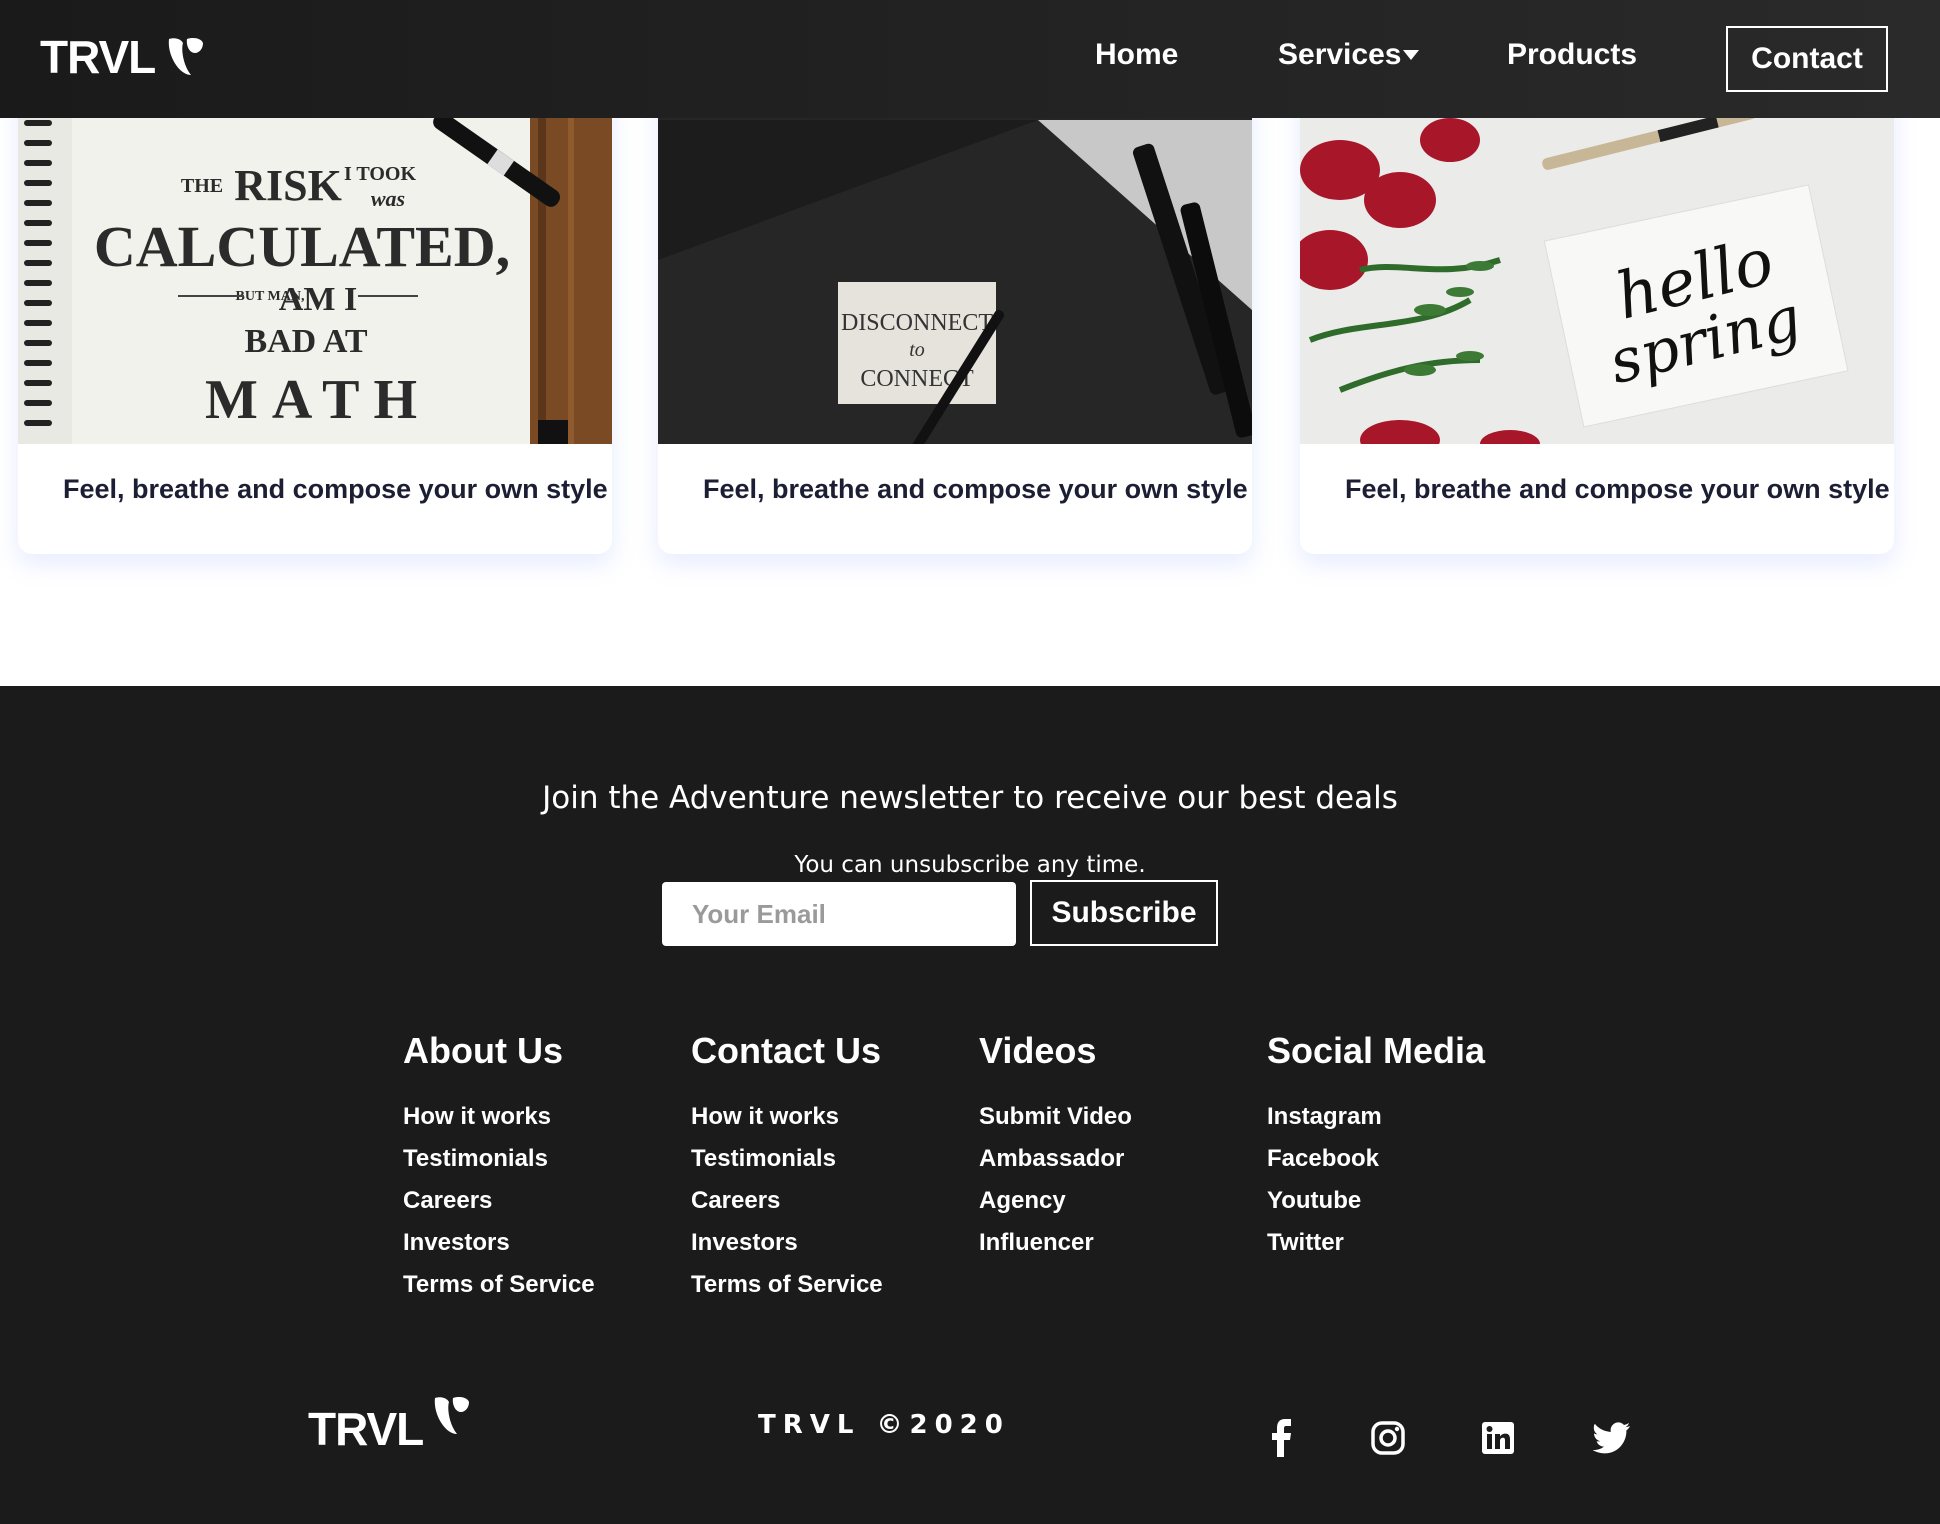 The image size is (1940, 1524). Describe the element at coordinates (1055, 1159) in the screenshot. I see `footer-link: Ambassador` at that location.